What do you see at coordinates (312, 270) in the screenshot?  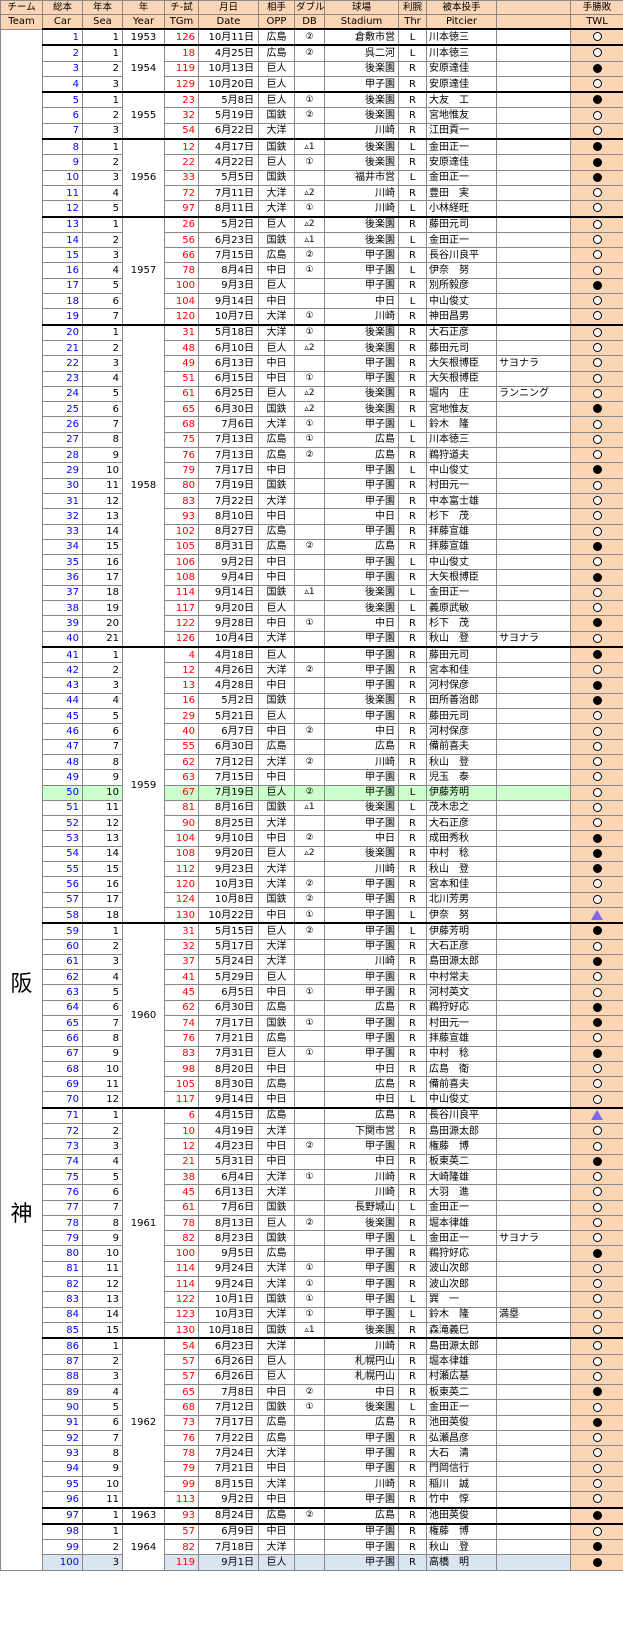 I see `table-row: 16 4 78 8月4日 中日 ① 甲子園 L 伊奈 努` at bounding box center [312, 270].